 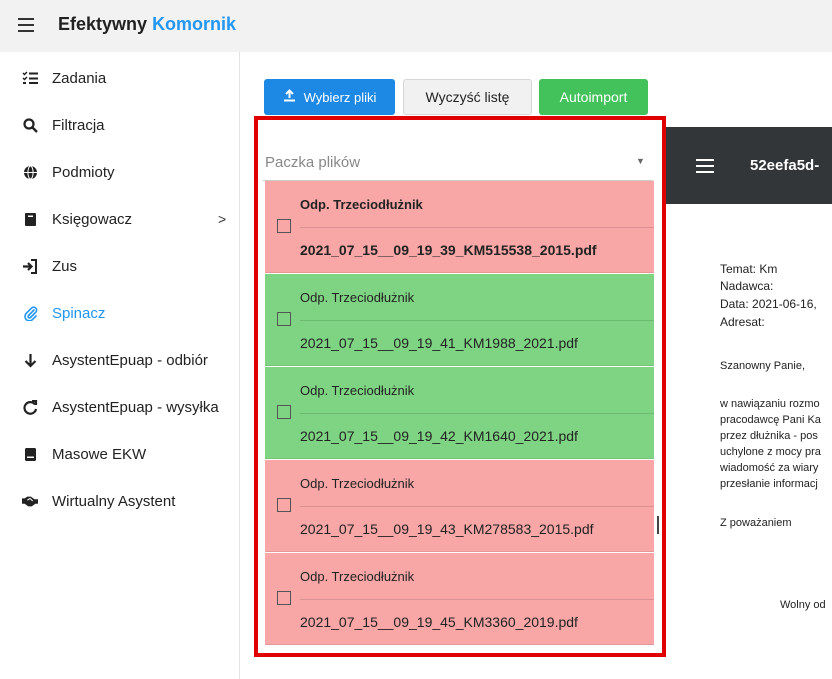 What do you see at coordinates (803, 605) in the screenshot?
I see `pdf-line-signature: Wolny od` at bounding box center [803, 605].